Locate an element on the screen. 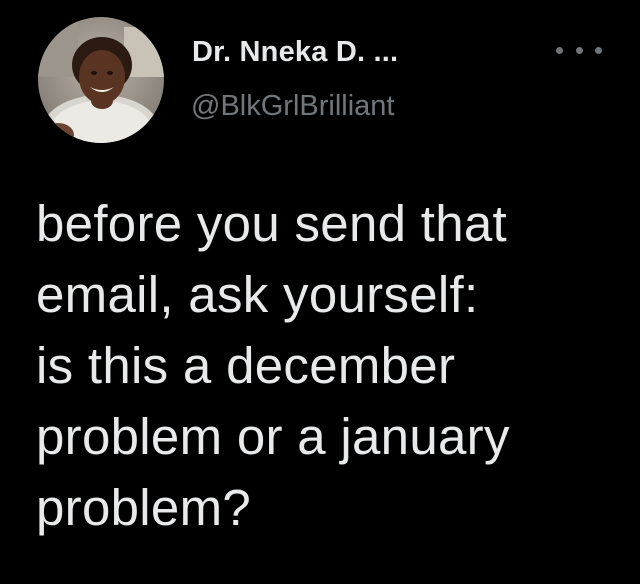 Image resolution: width=640 pixels, height=584 pixels. tweet-text-line: problem or a january is located at coordinates (273, 436).